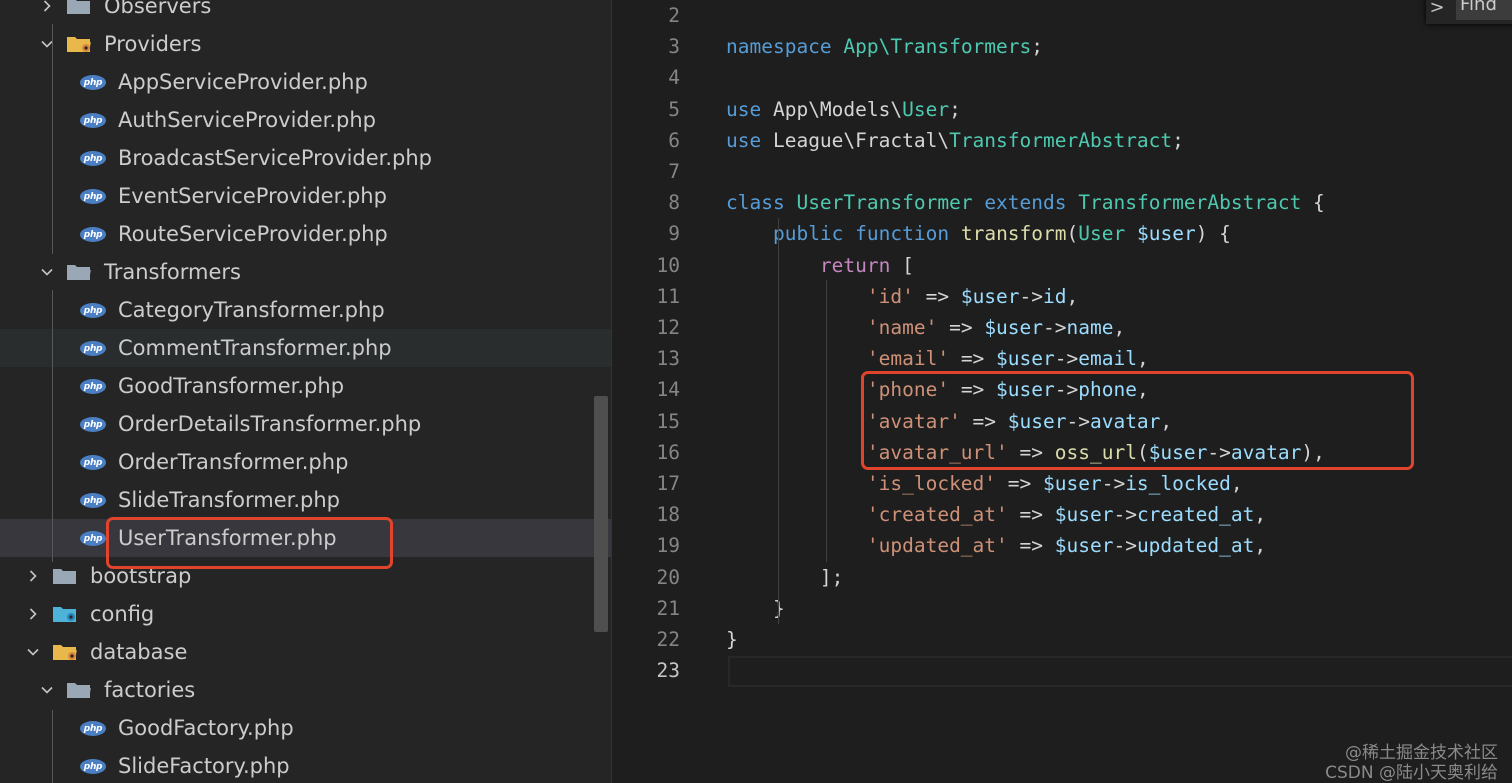  What do you see at coordinates (306, 272) in the screenshot?
I see `tree-item-transformers: Transformers` at bounding box center [306, 272].